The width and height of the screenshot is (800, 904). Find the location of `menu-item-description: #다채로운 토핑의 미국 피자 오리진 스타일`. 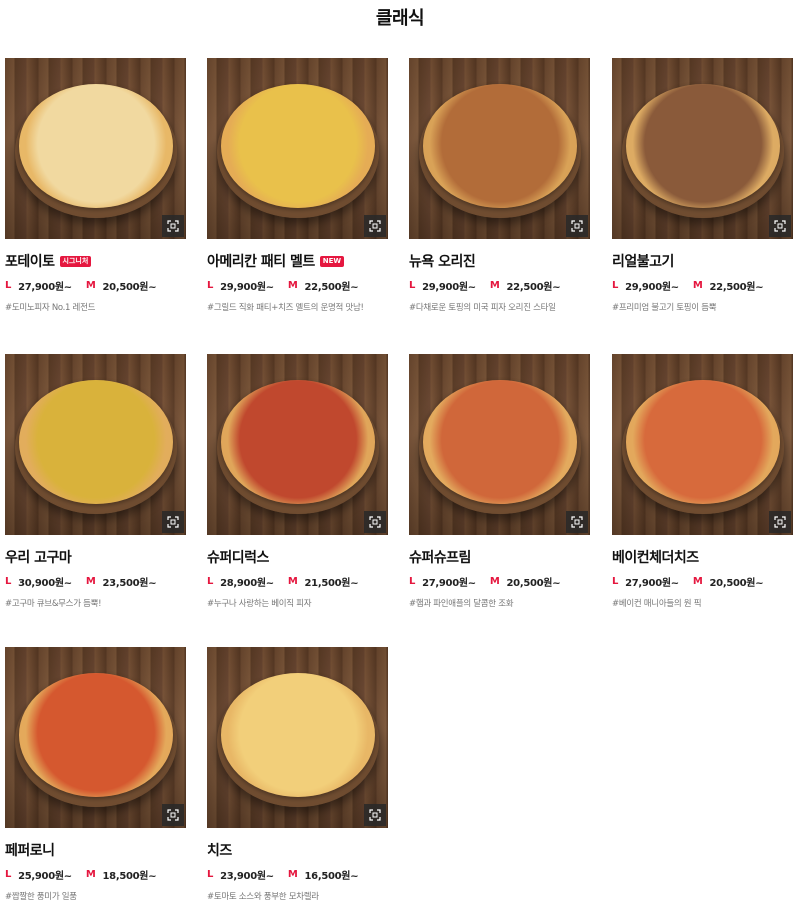

menu-item-description: #다채로운 토핑의 미국 피자 오리진 스타일 is located at coordinates (482, 308).